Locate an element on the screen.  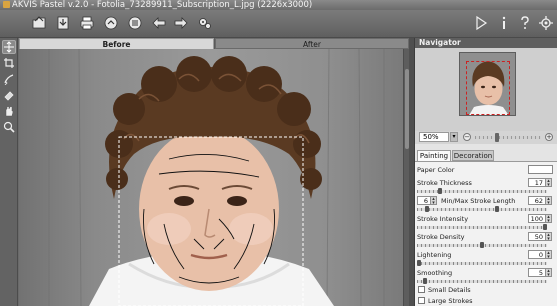
navigator-body is located at coordinates (486, 89).